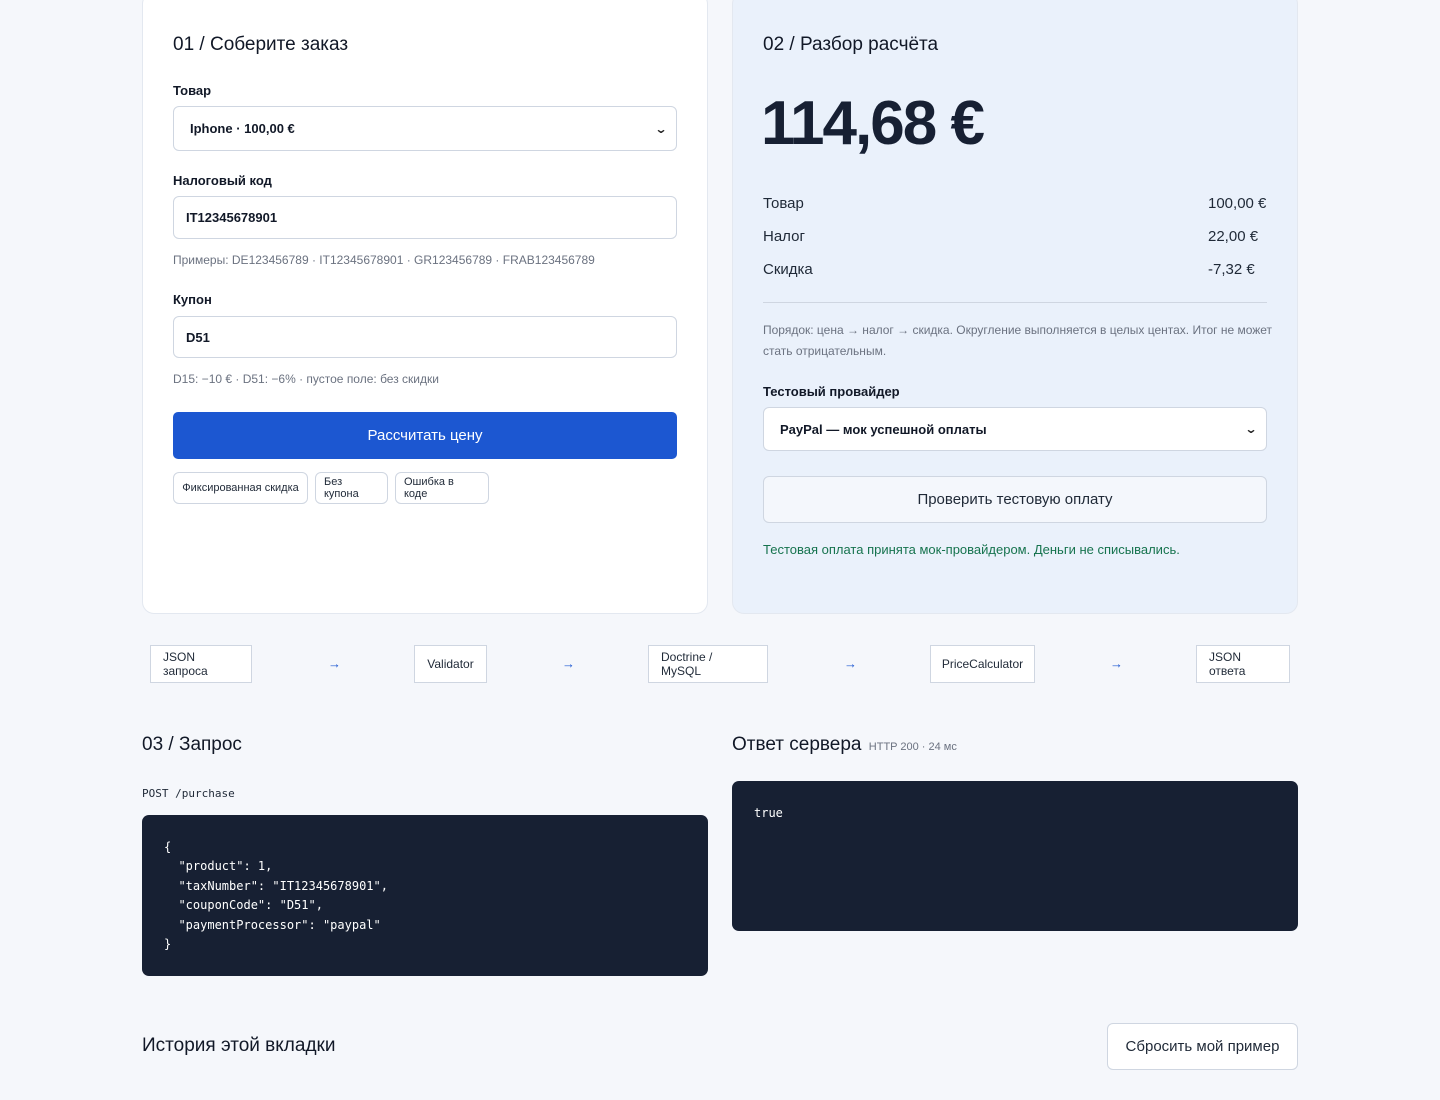 The image size is (1440, 1100). Describe the element at coordinates (192, 744) in the screenshot. I see `request-title: 03 / Запрос` at that location.